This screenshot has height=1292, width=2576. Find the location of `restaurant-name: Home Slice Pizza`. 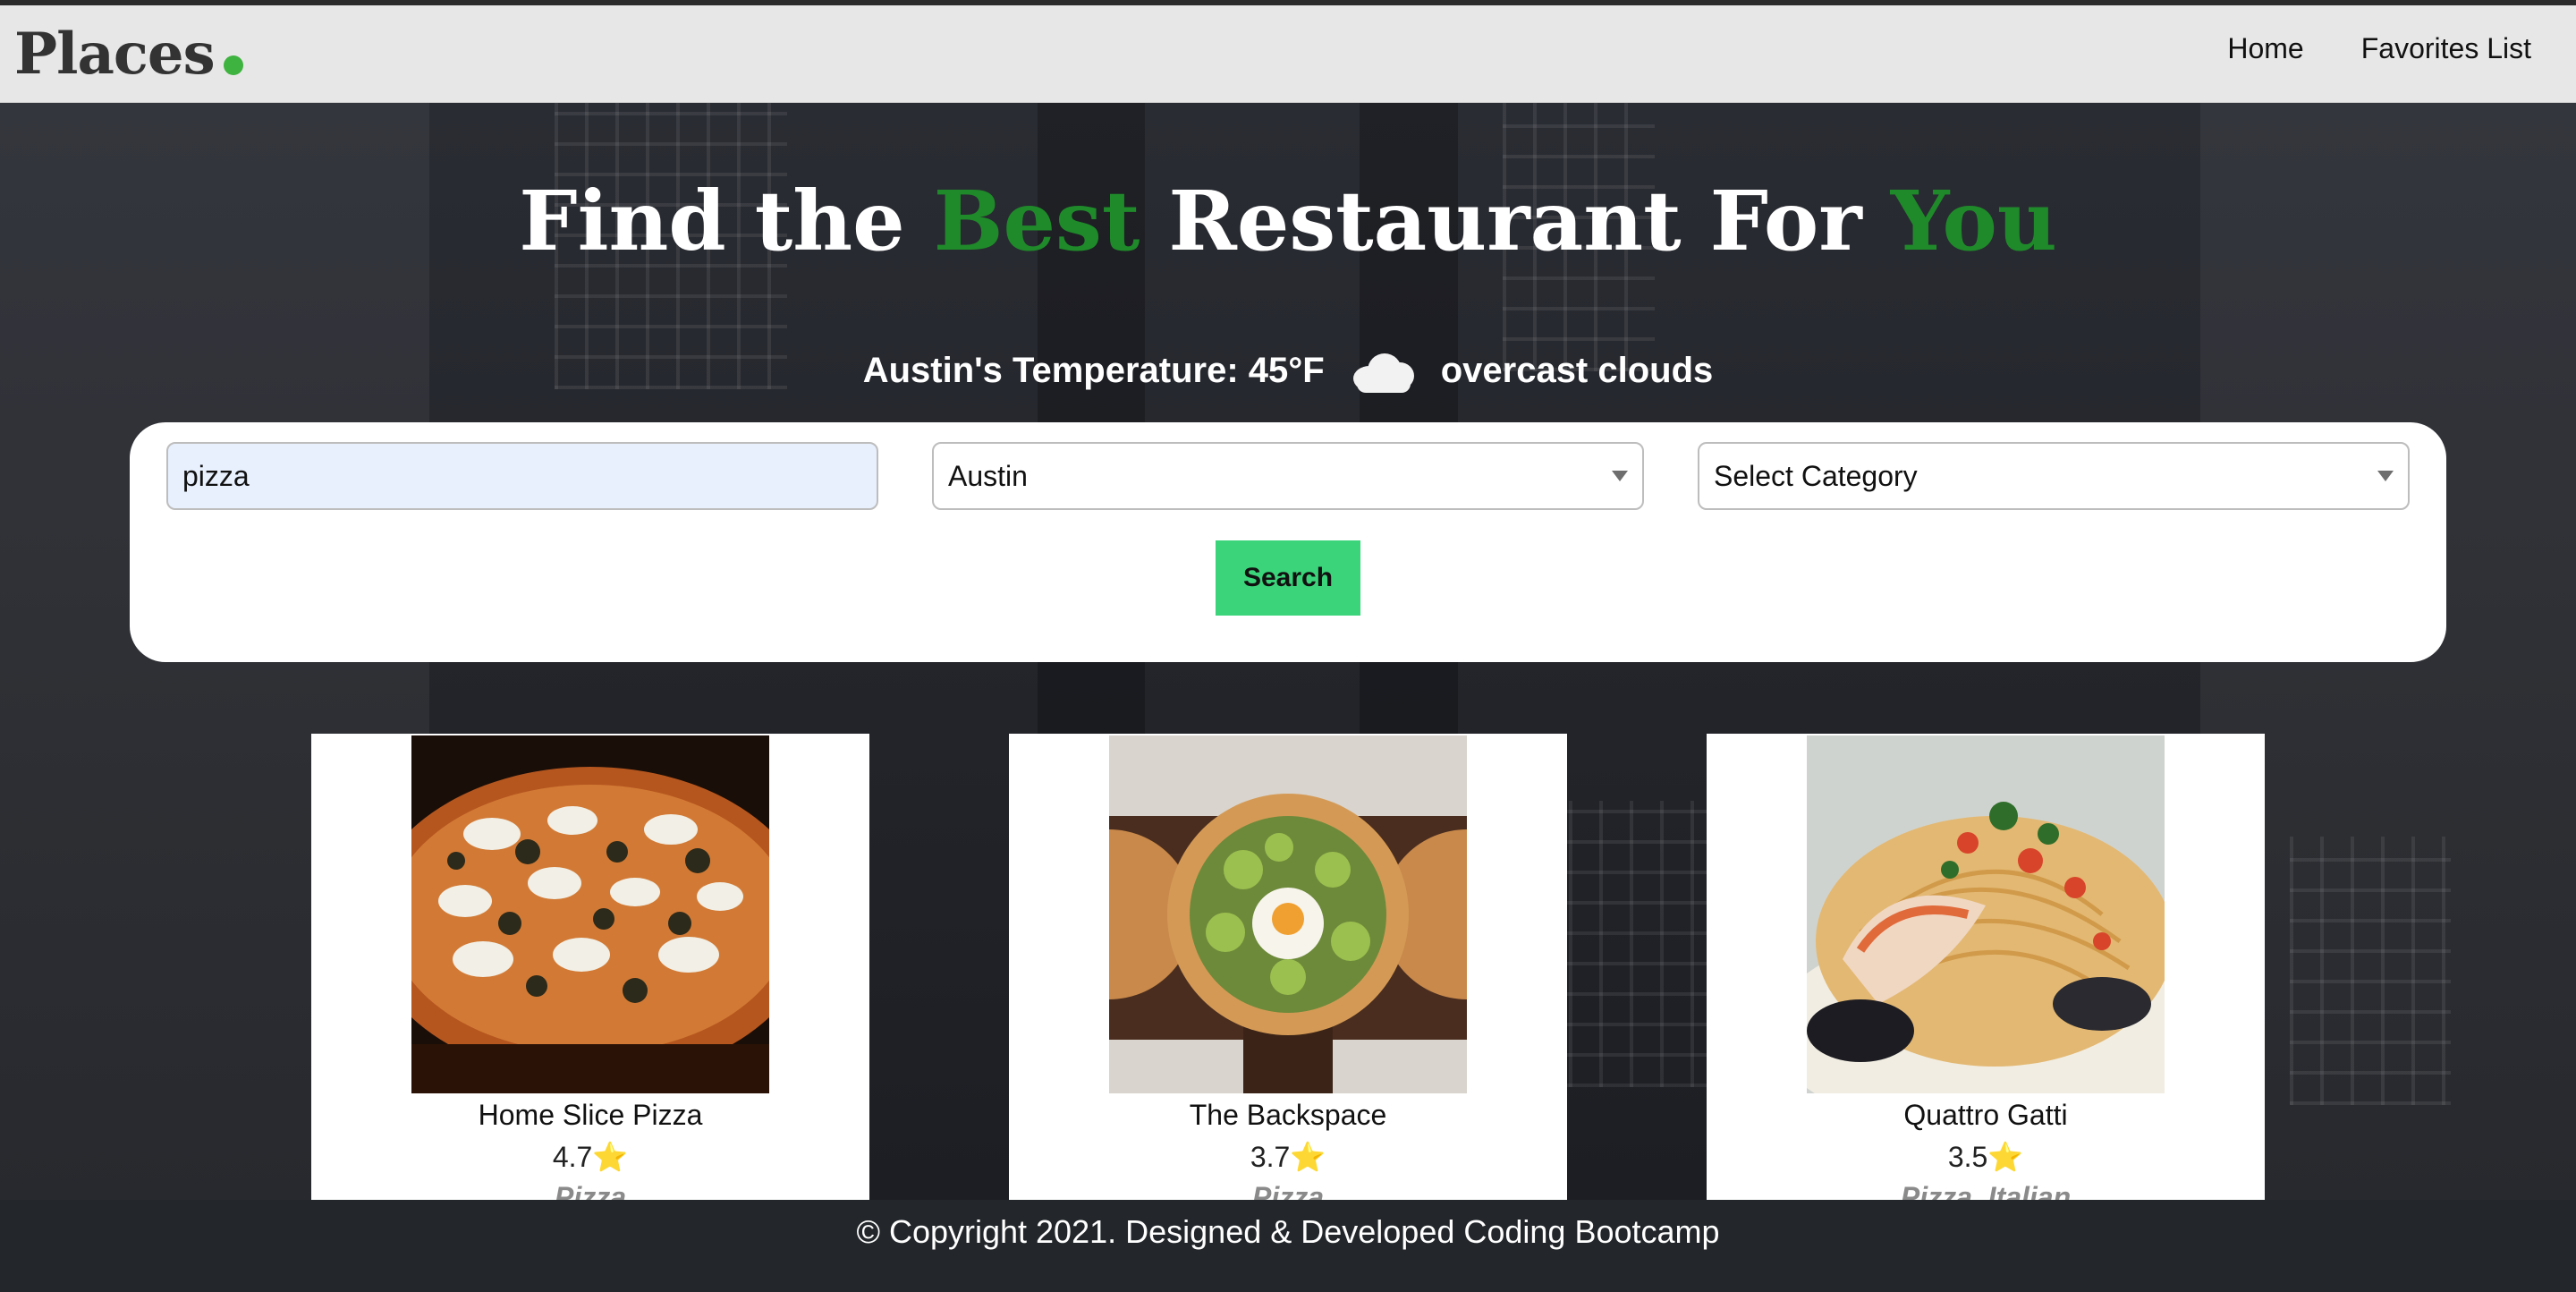

restaurant-name: Home Slice Pizza is located at coordinates (590, 1115).